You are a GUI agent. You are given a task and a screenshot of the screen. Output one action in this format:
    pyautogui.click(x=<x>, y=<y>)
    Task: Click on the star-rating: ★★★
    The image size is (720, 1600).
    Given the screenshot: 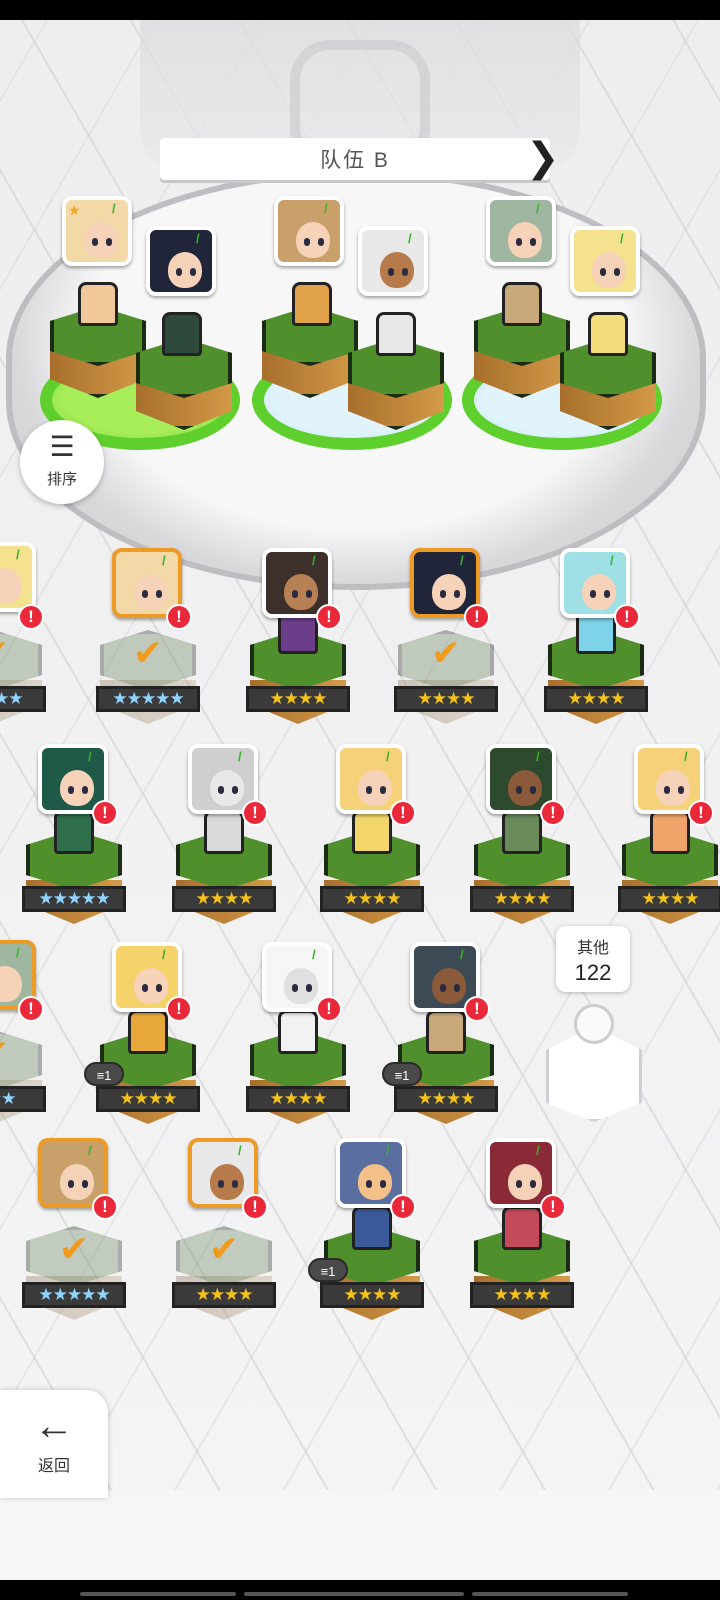 What is the action you would take?
    pyautogui.click(x=23, y=1099)
    